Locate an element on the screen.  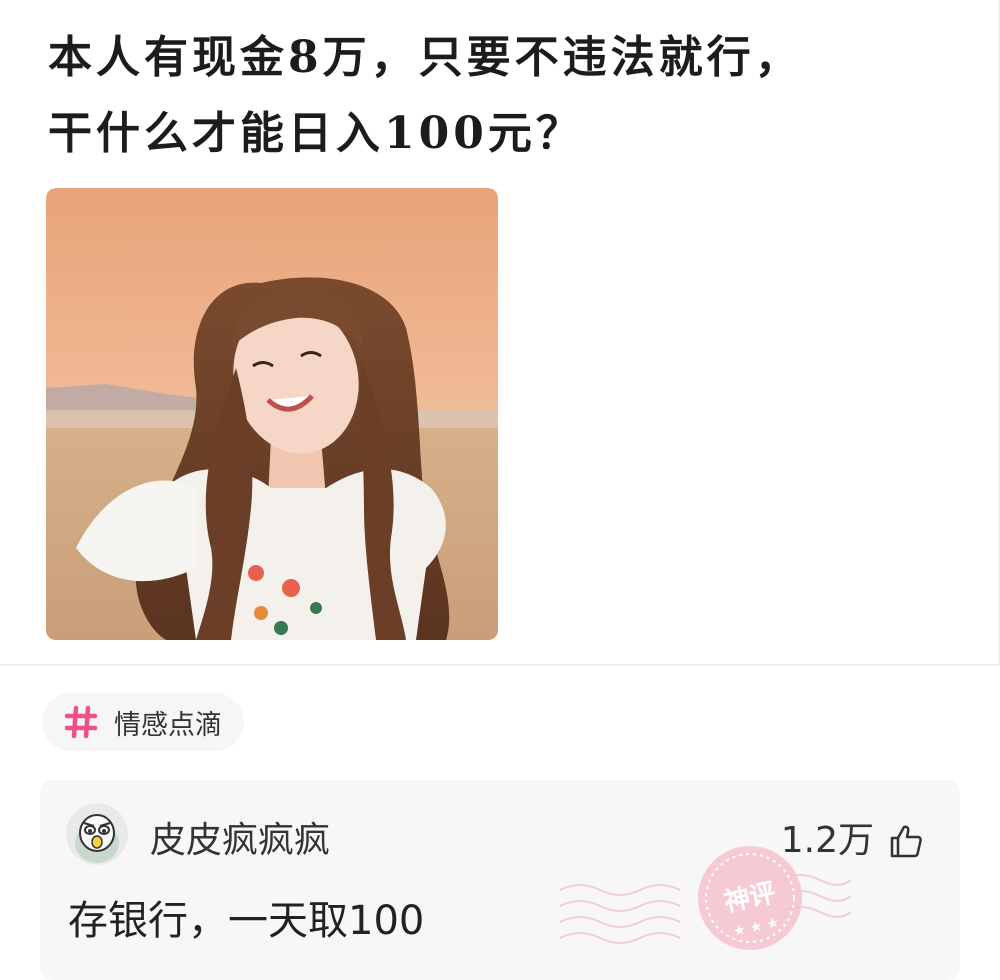
like-count: 1.2万 is located at coordinates (827, 840).